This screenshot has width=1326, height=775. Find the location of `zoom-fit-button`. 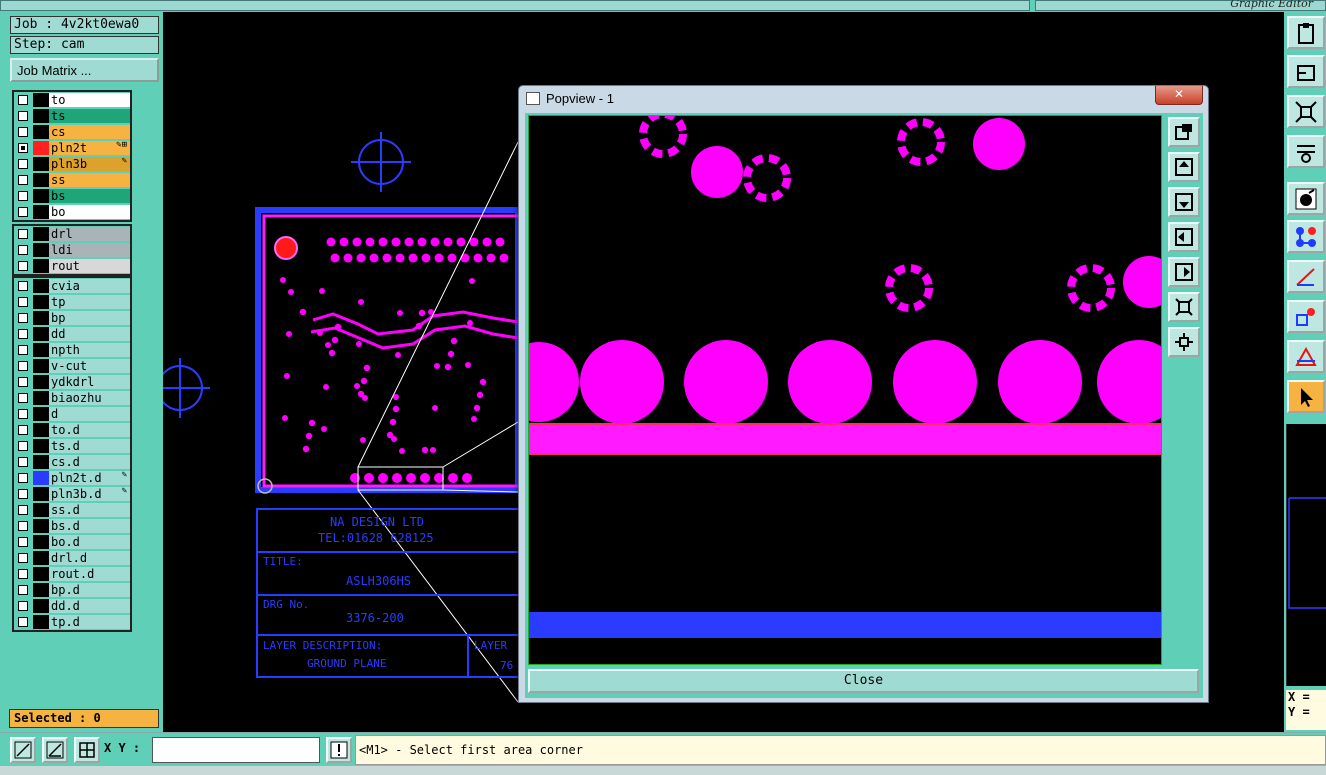

zoom-fit-button is located at coordinates (1306, 111).